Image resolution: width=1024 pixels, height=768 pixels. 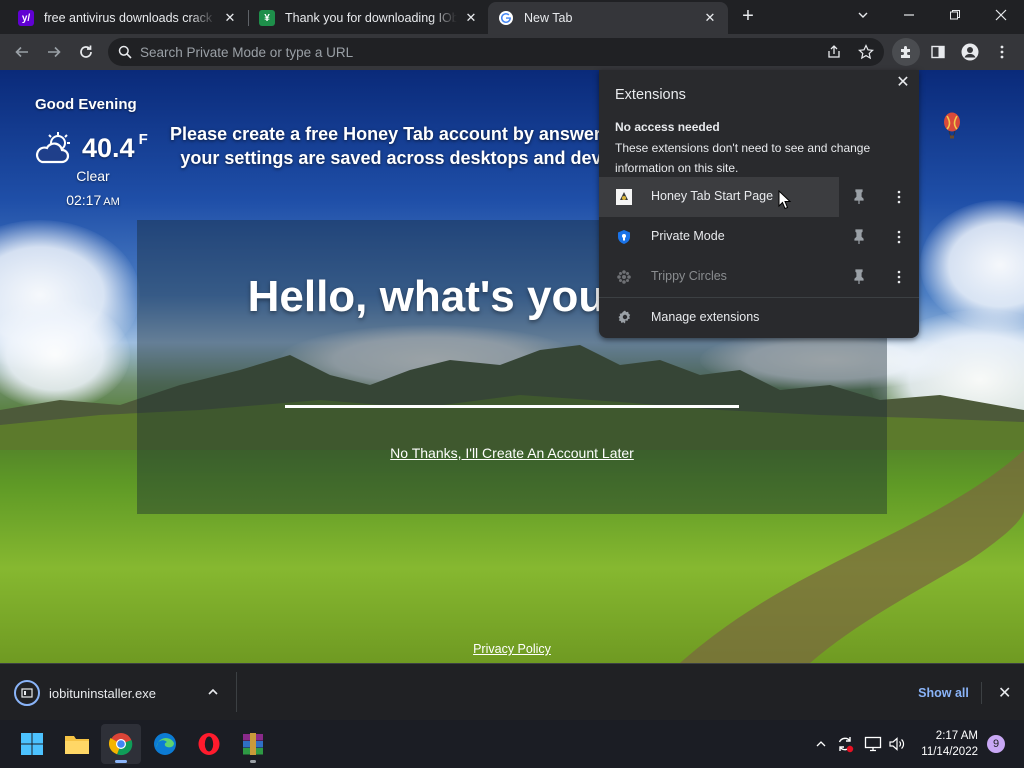 I want to click on search-icon, so click(x=125, y=52).